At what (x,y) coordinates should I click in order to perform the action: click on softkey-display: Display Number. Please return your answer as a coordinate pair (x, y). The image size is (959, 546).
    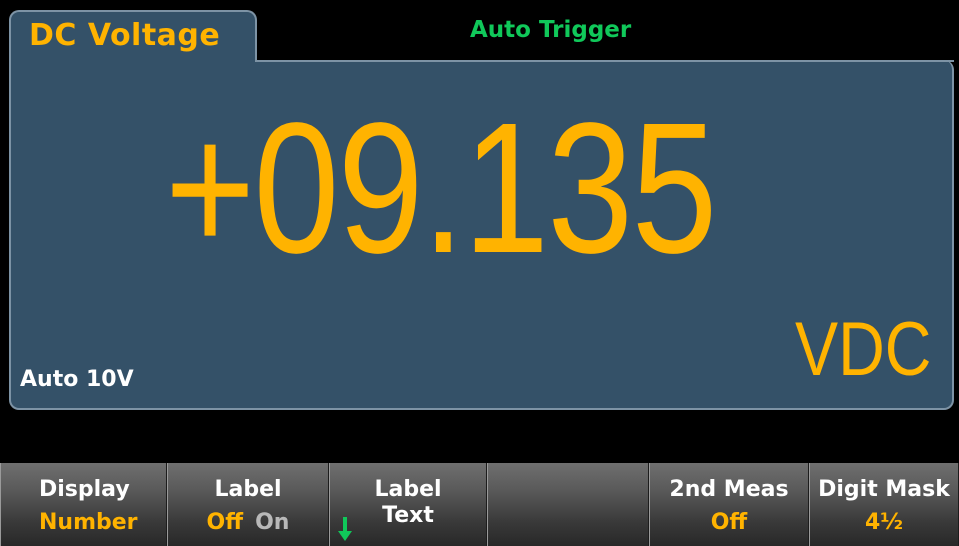
    Looking at the image, I should click on (83, 504).